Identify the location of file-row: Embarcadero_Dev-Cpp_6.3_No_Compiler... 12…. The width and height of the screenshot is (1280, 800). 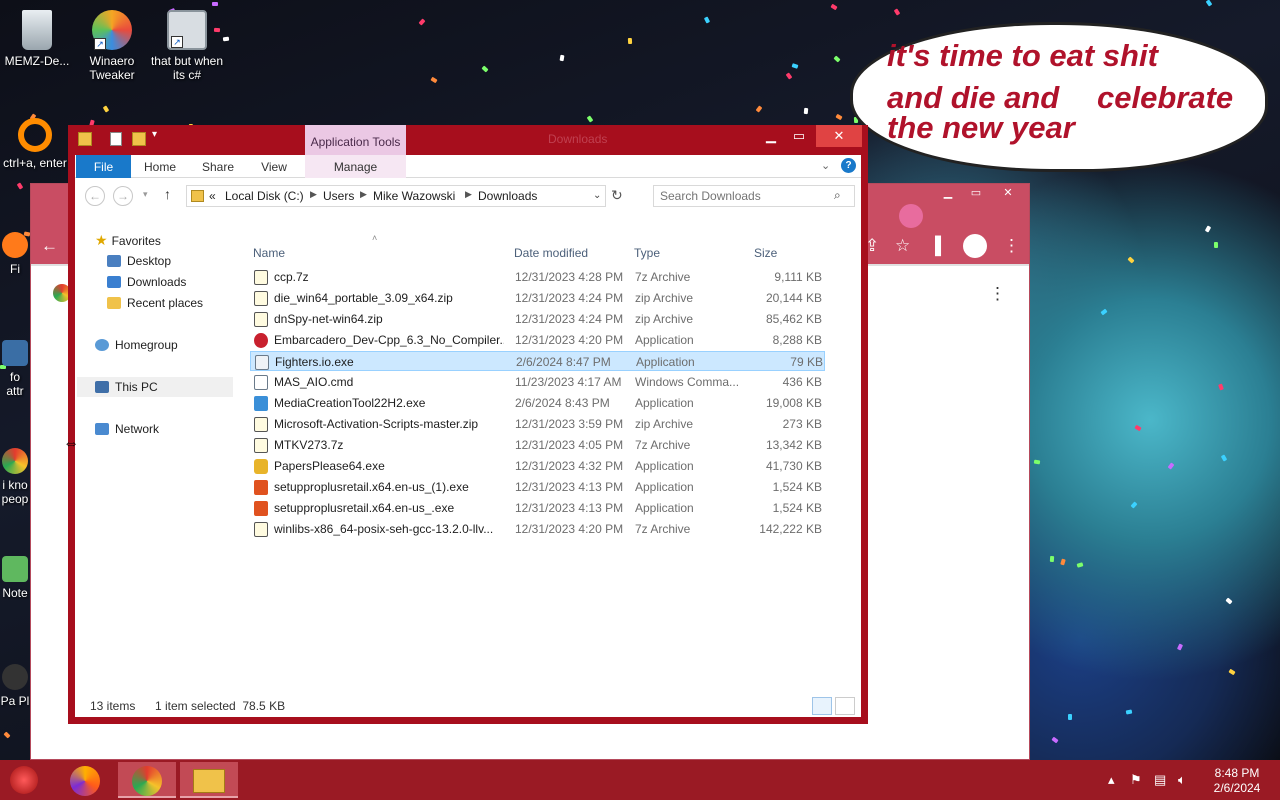
(537, 340).